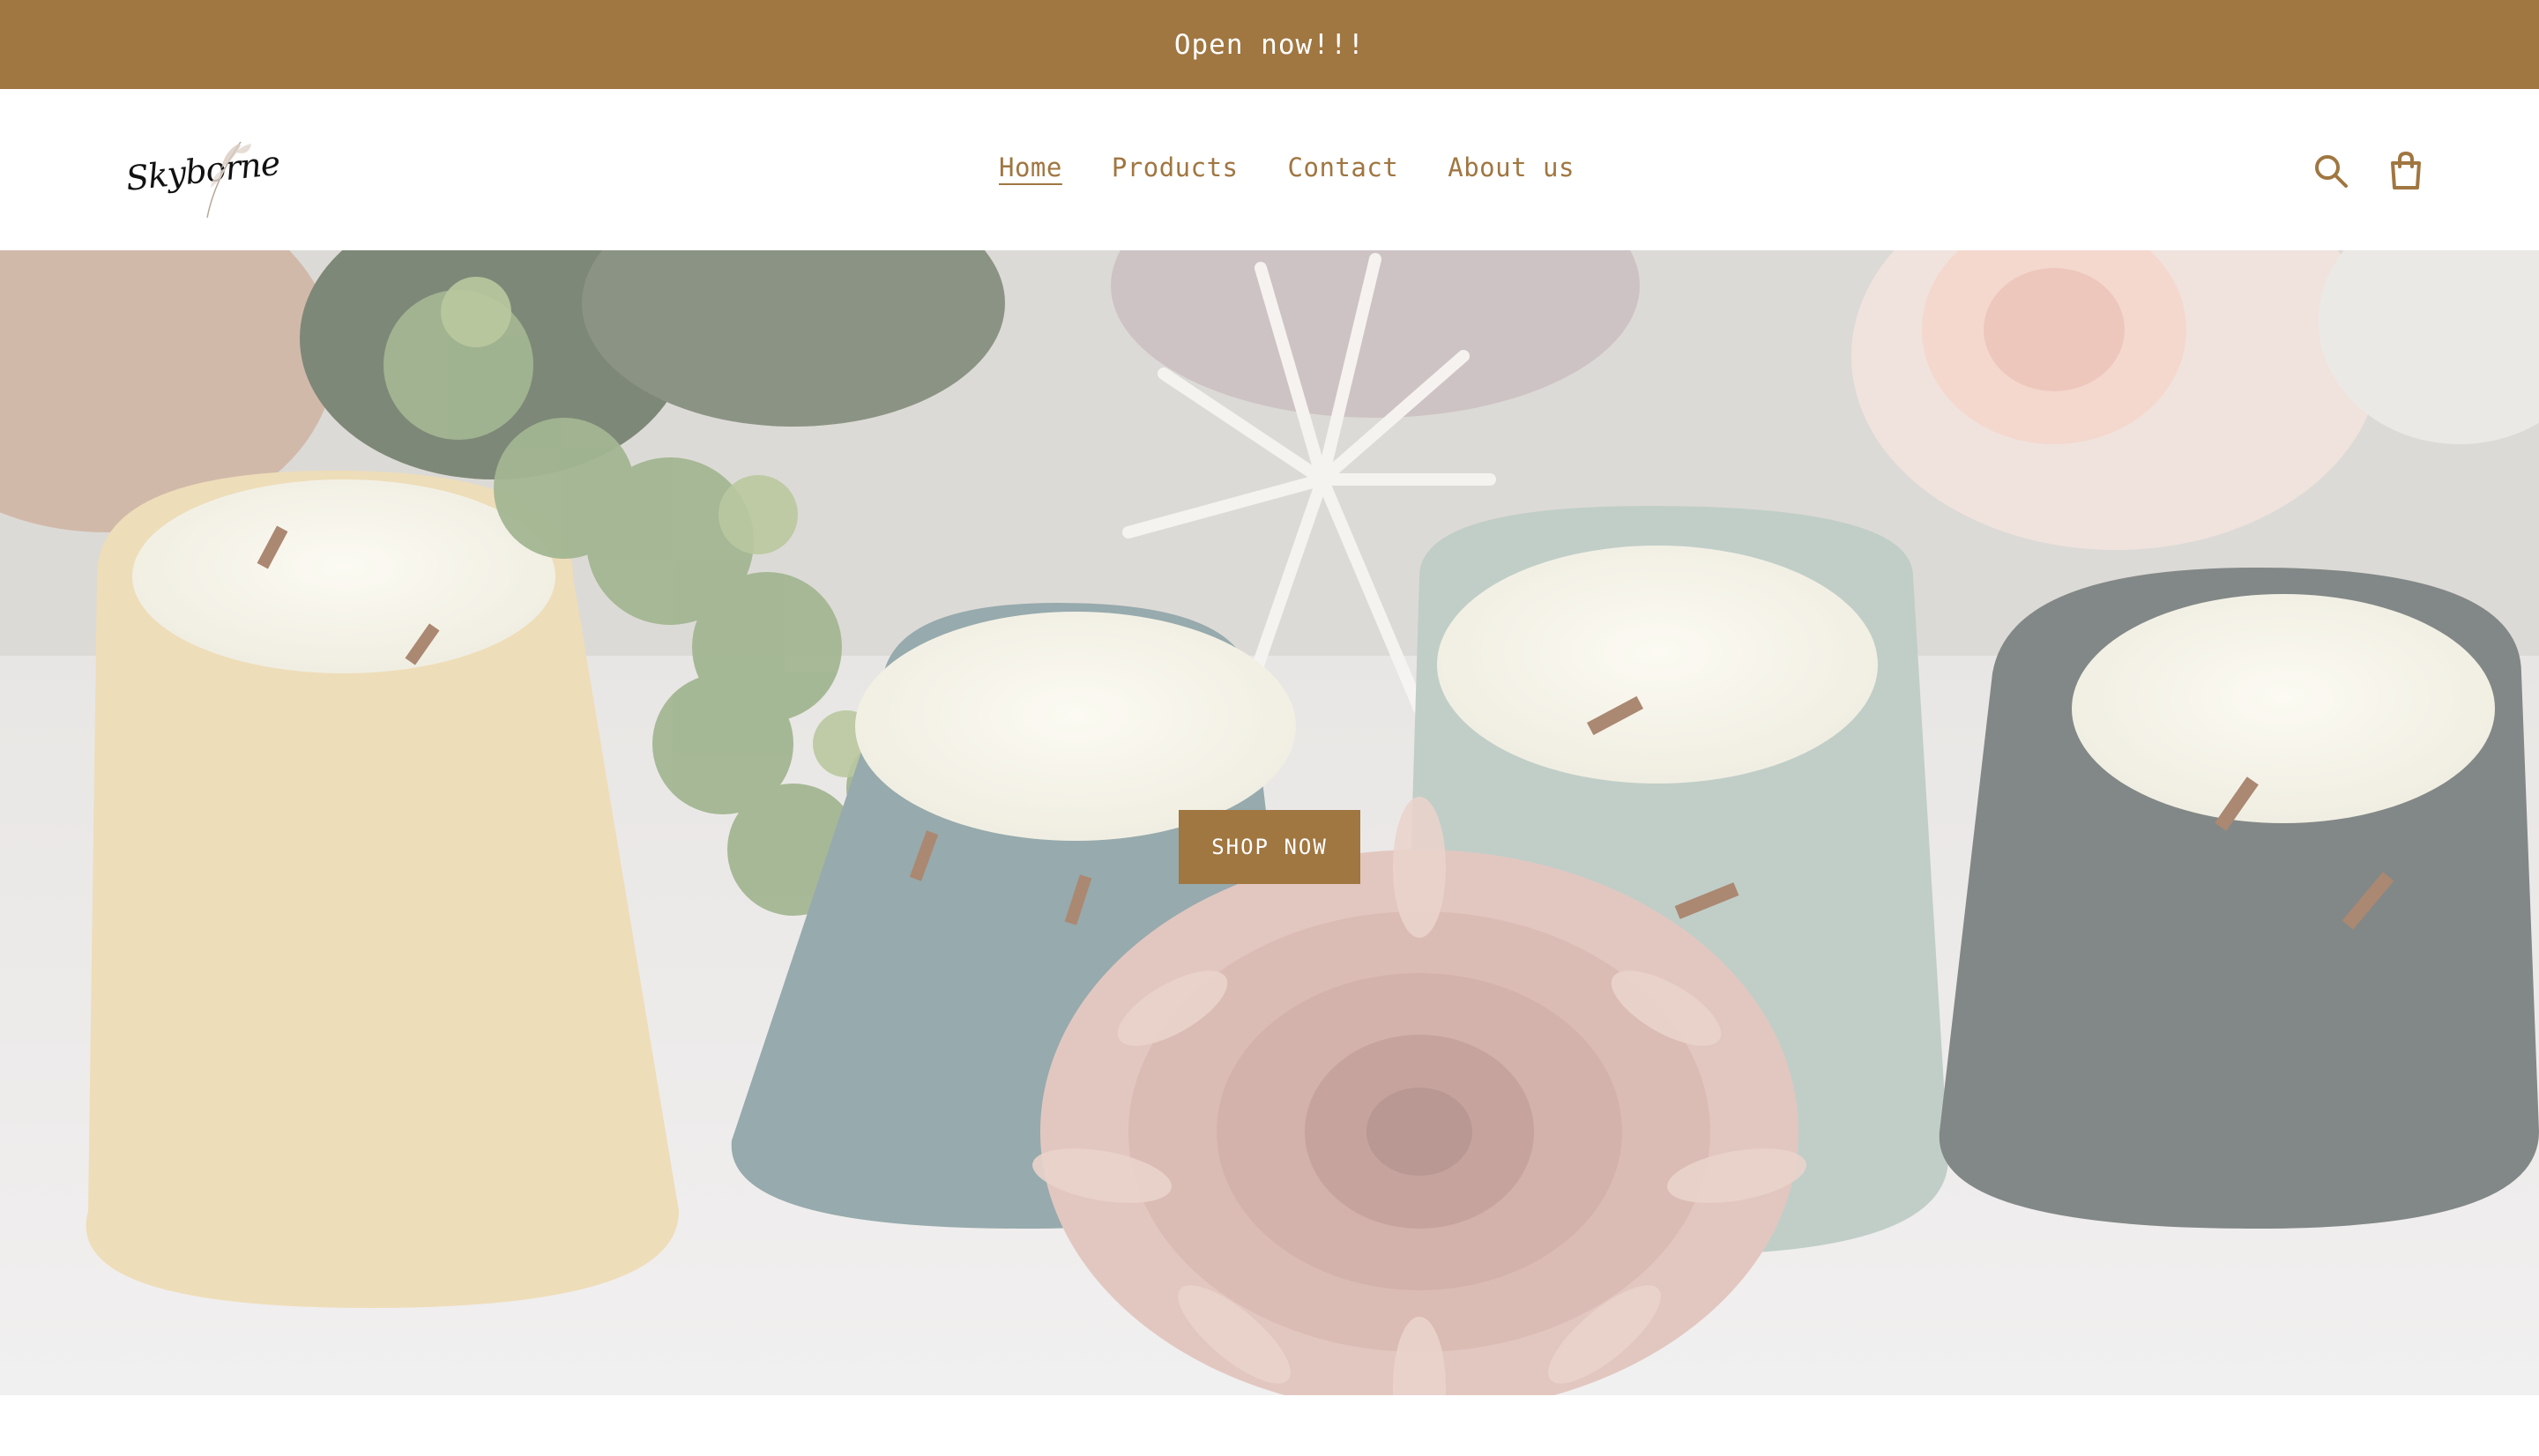  Describe the element at coordinates (1343, 167) in the screenshot. I see `nav-contact: Contact` at that location.